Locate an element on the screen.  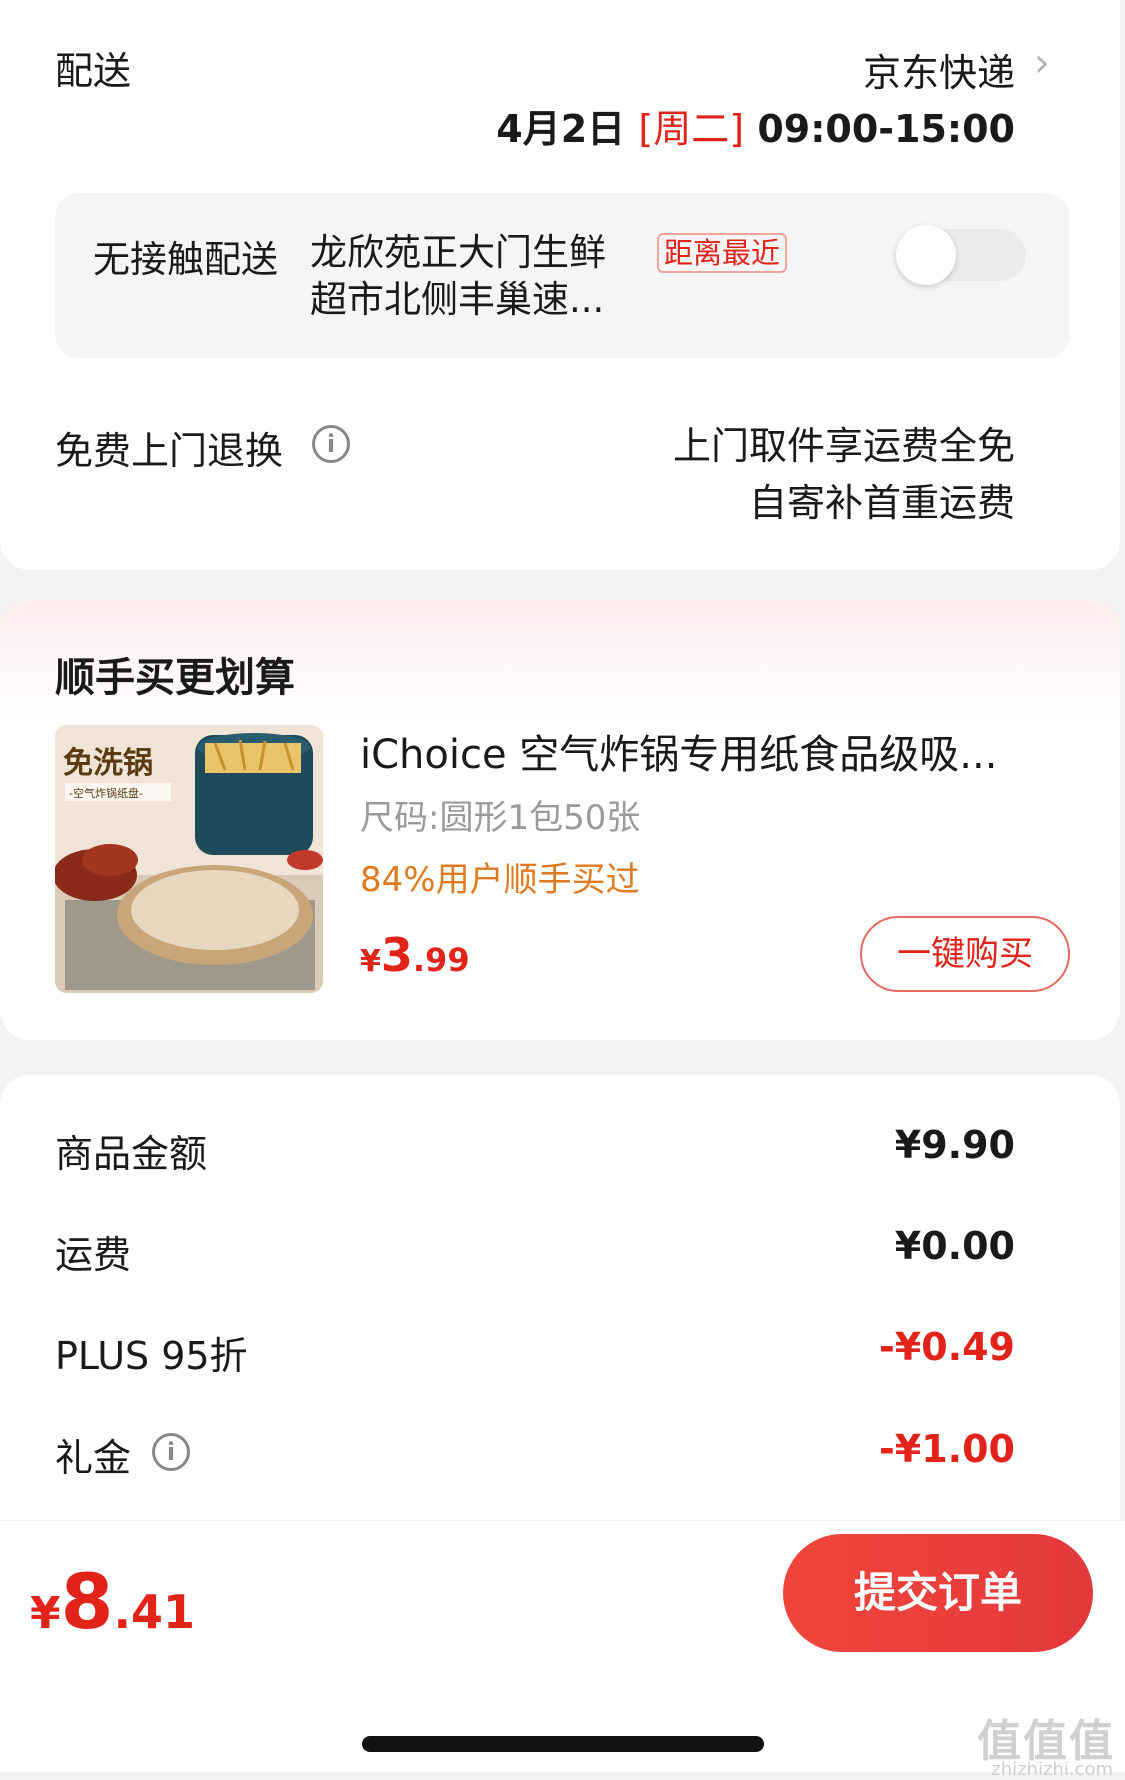
nearest-badge: 距离最近 is located at coordinates (722, 253).